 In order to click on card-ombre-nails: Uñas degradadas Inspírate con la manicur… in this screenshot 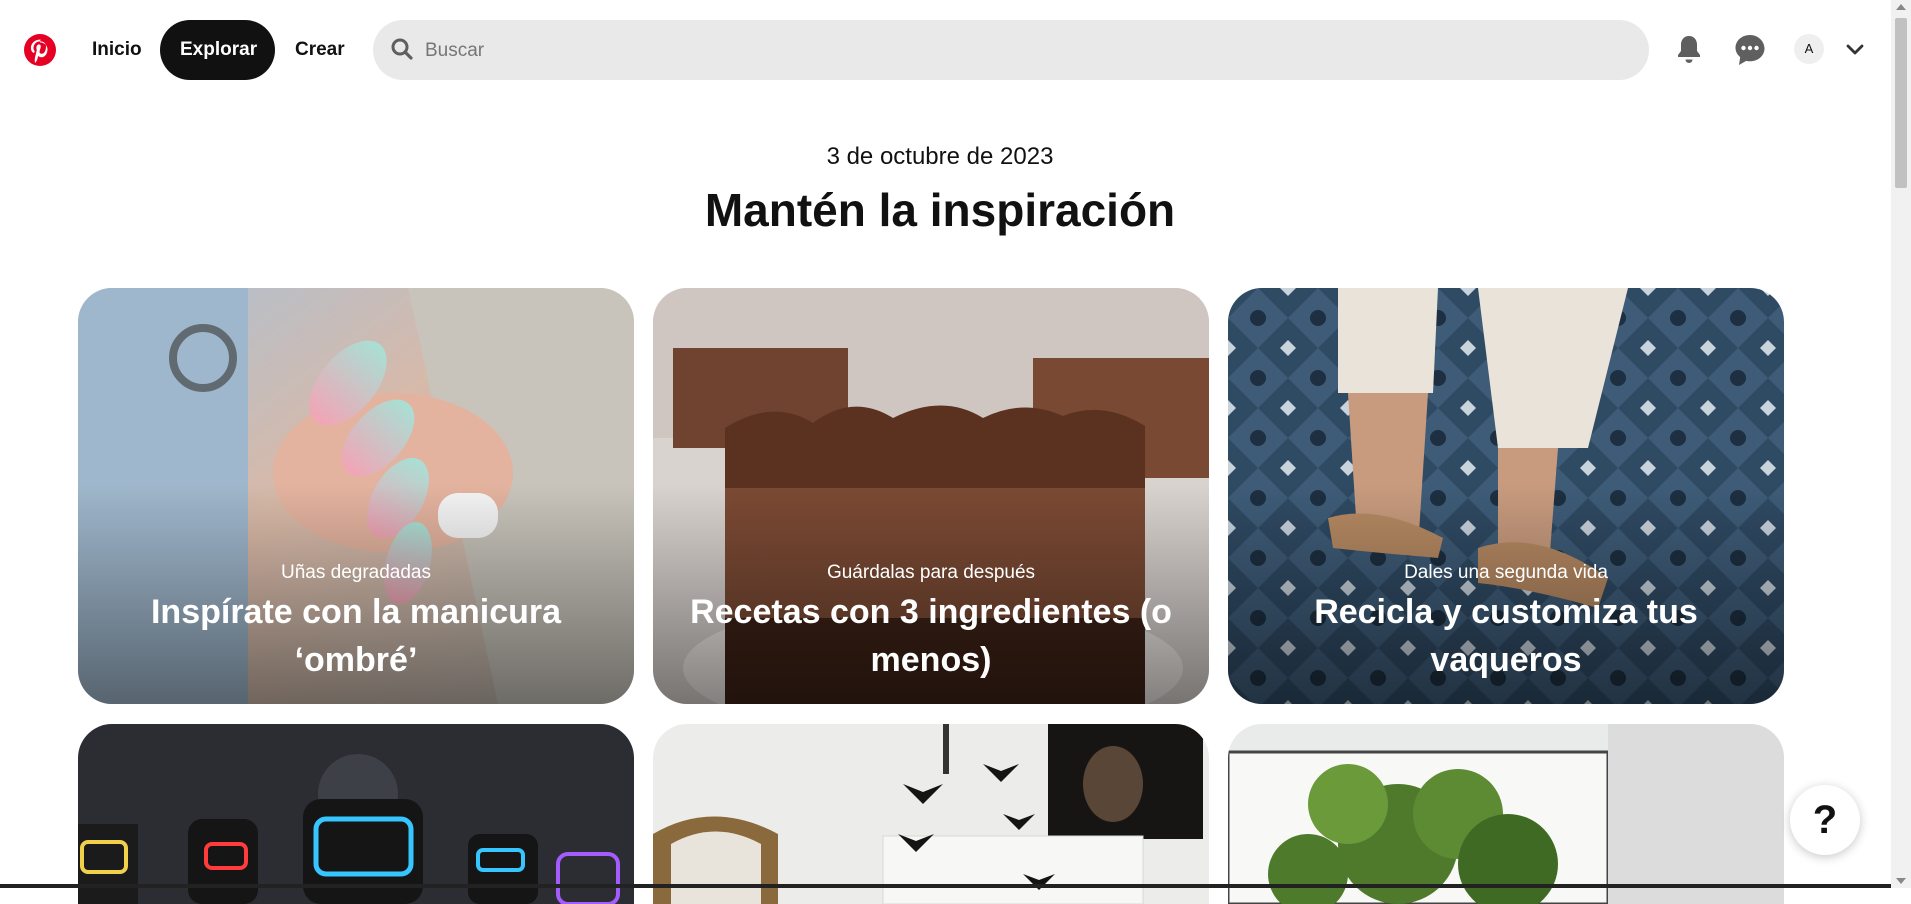, I will do `click(356, 496)`.